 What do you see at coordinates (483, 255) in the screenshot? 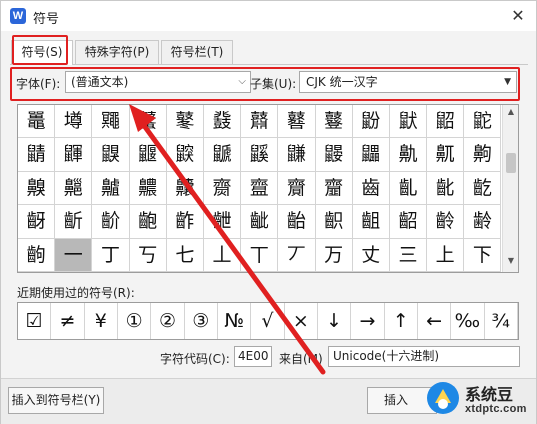
I see `symbol-cell: 下` at bounding box center [483, 255].